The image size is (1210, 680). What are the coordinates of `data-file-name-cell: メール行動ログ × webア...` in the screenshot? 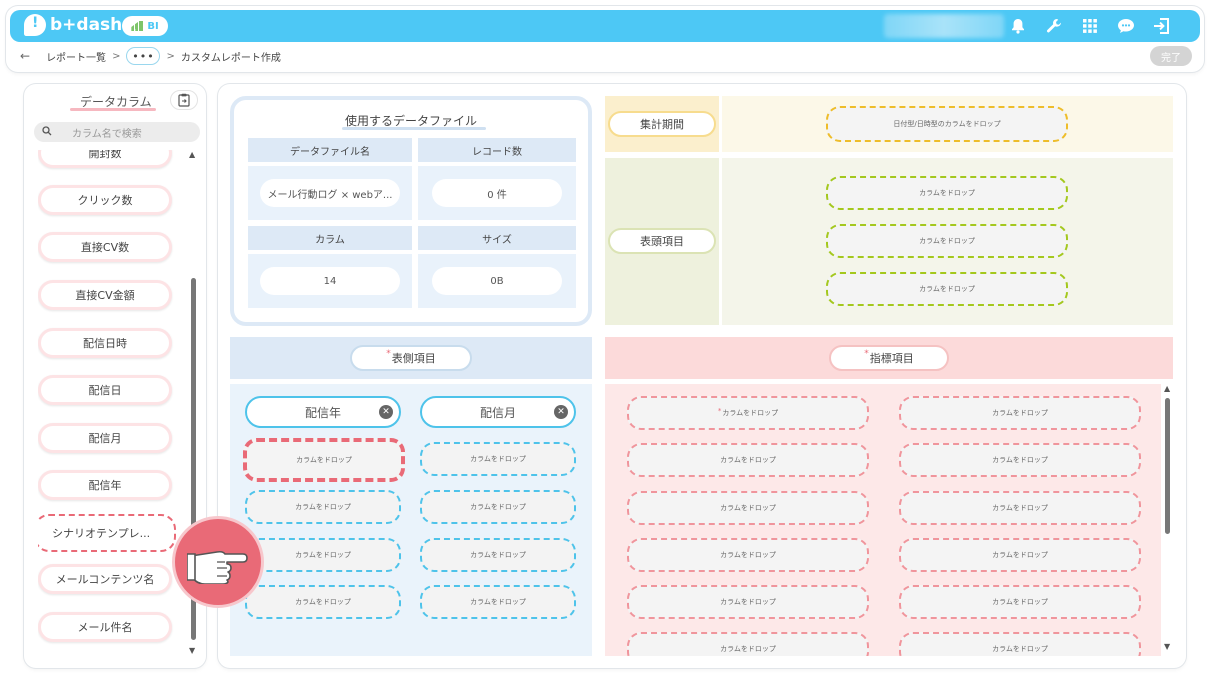 It's located at (330, 193).